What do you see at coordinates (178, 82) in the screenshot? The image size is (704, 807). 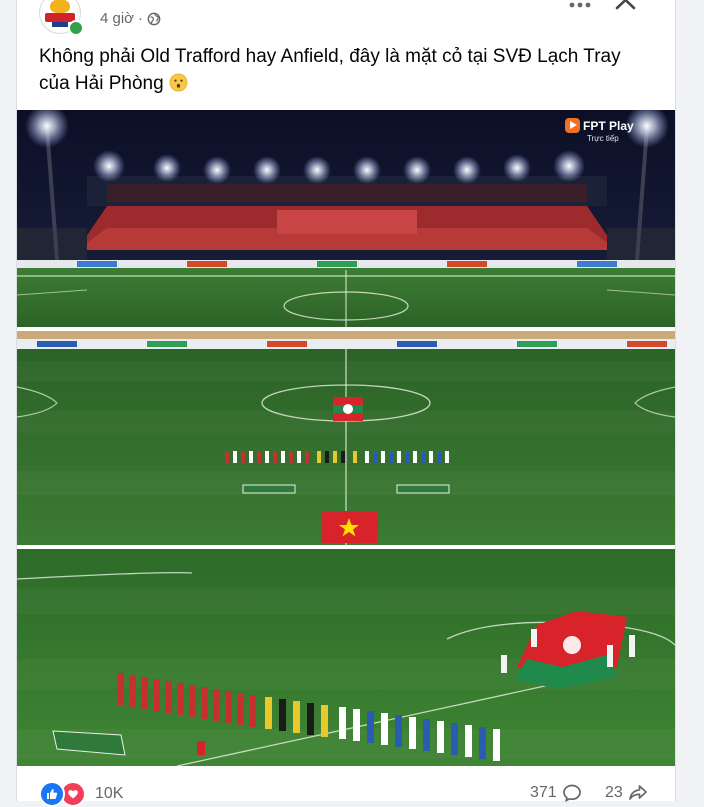 I see `hushed-face-emoji-icon` at bounding box center [178, 82].